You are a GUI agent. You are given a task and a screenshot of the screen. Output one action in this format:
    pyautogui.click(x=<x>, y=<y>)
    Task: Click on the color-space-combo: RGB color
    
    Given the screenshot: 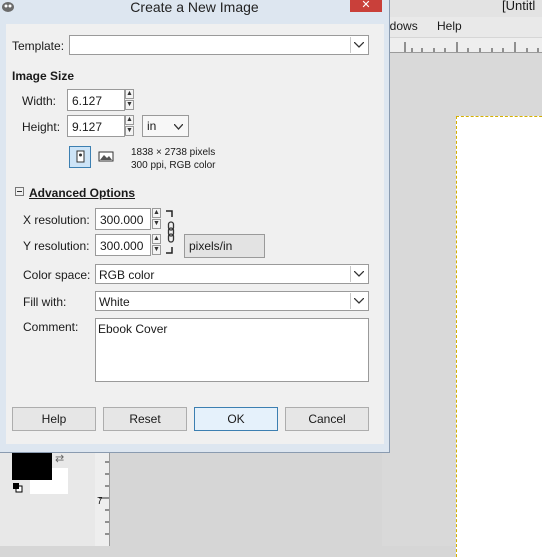 What is the action you would take?
    pyautogui.click(x=232, y=274)
    